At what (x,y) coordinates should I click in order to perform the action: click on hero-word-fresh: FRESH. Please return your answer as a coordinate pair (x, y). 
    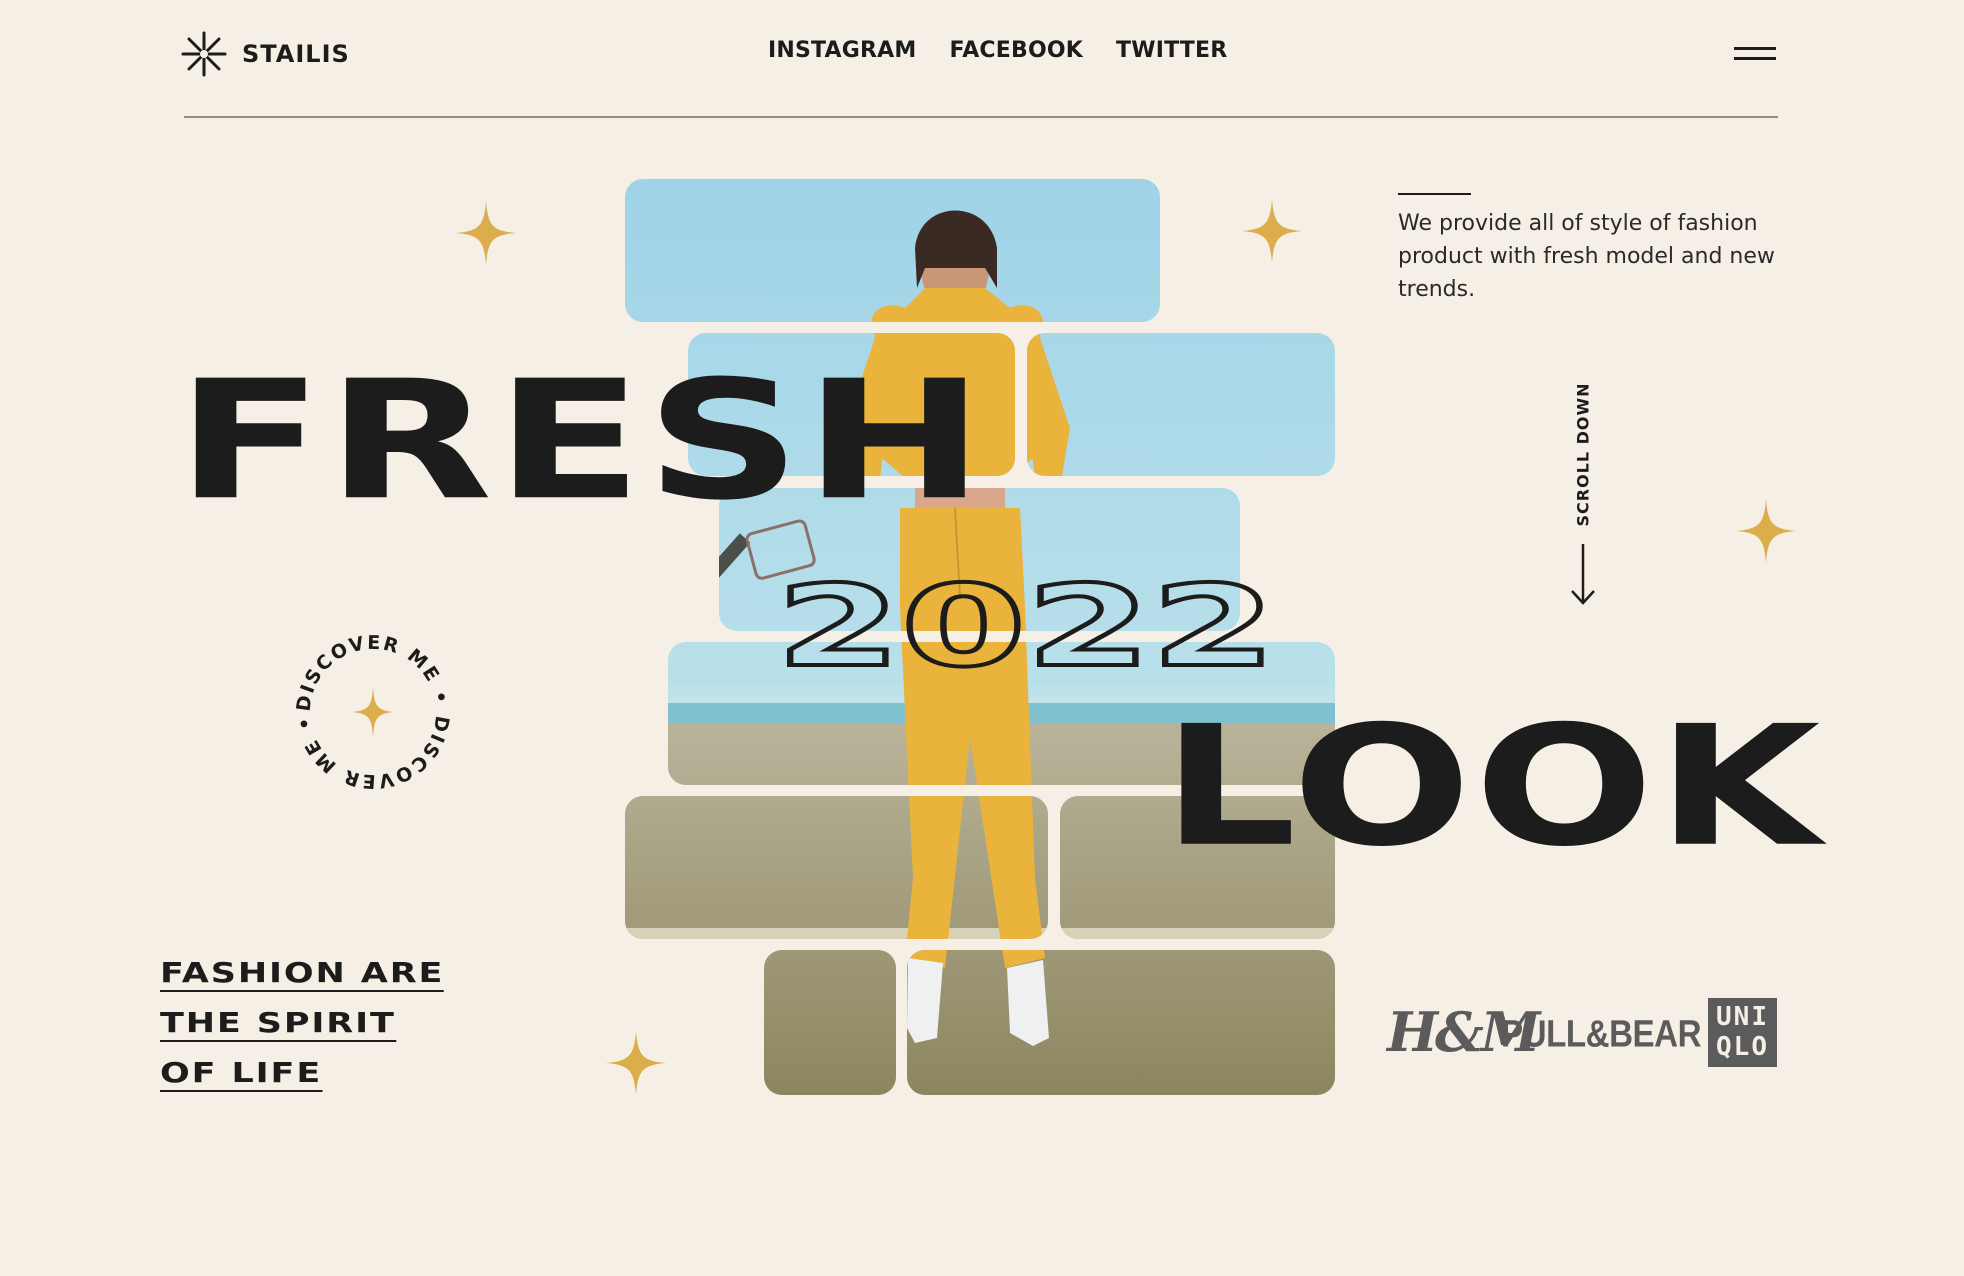
    Looking at the image, I should click on (582, 441).